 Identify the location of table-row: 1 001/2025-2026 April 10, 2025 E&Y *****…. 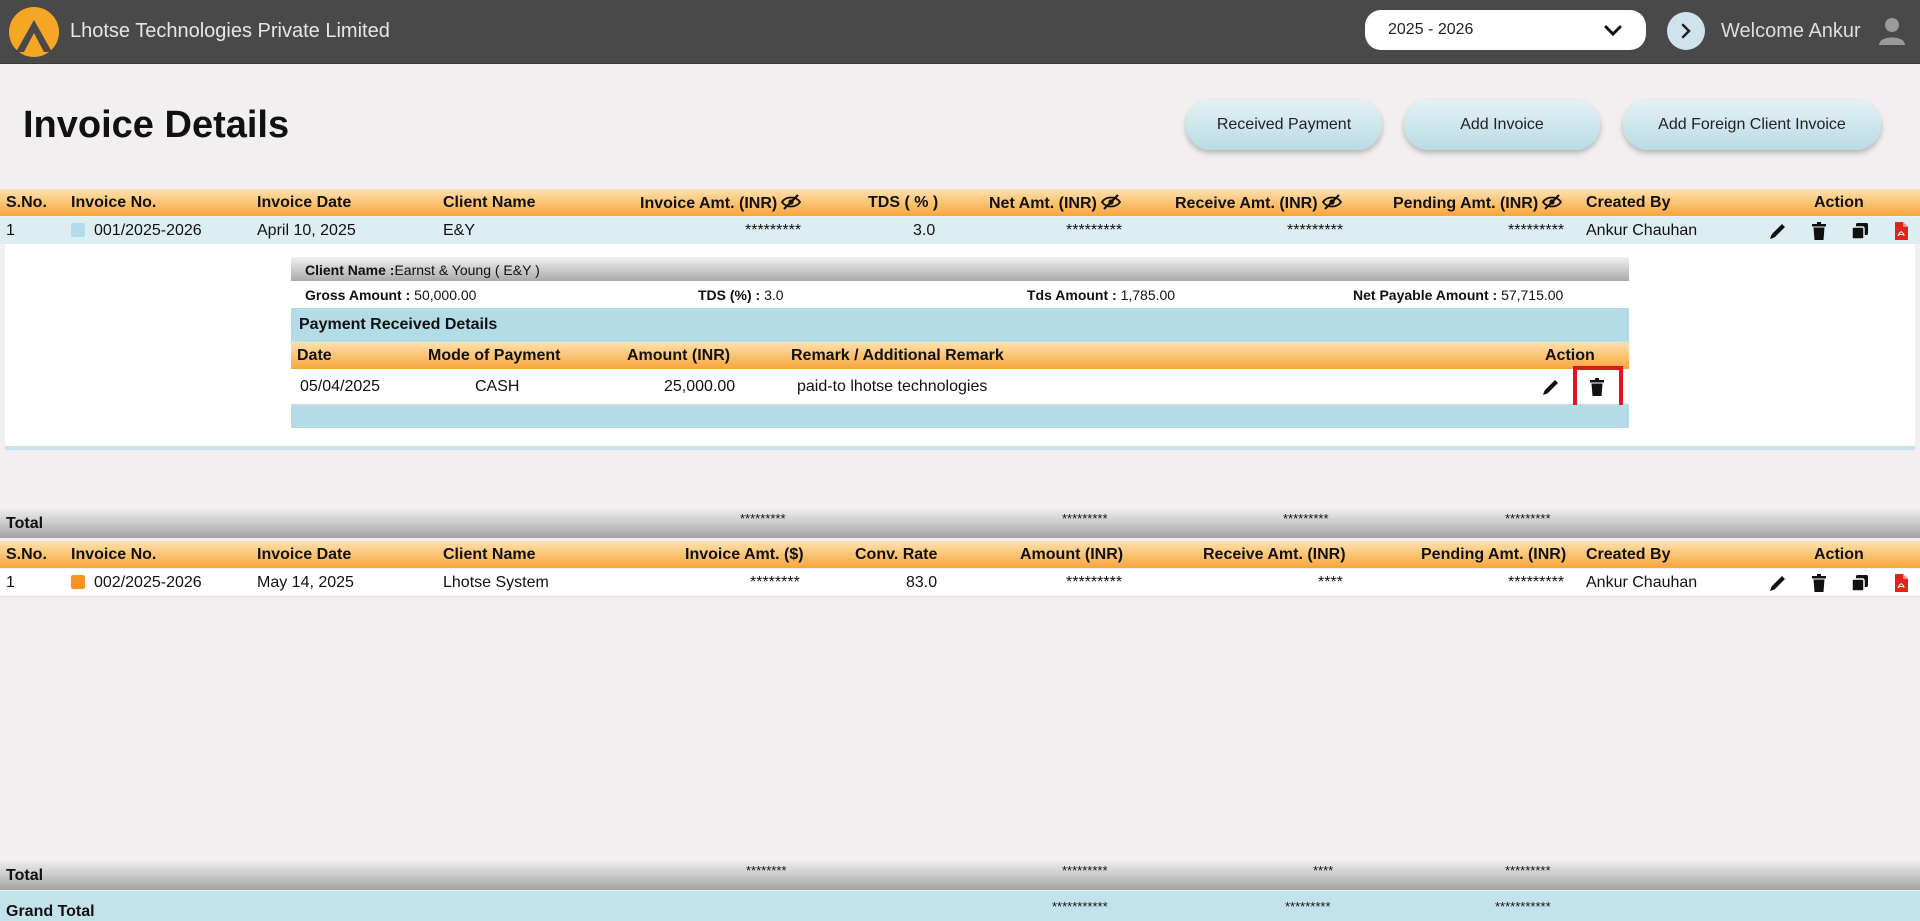
(960, 230).